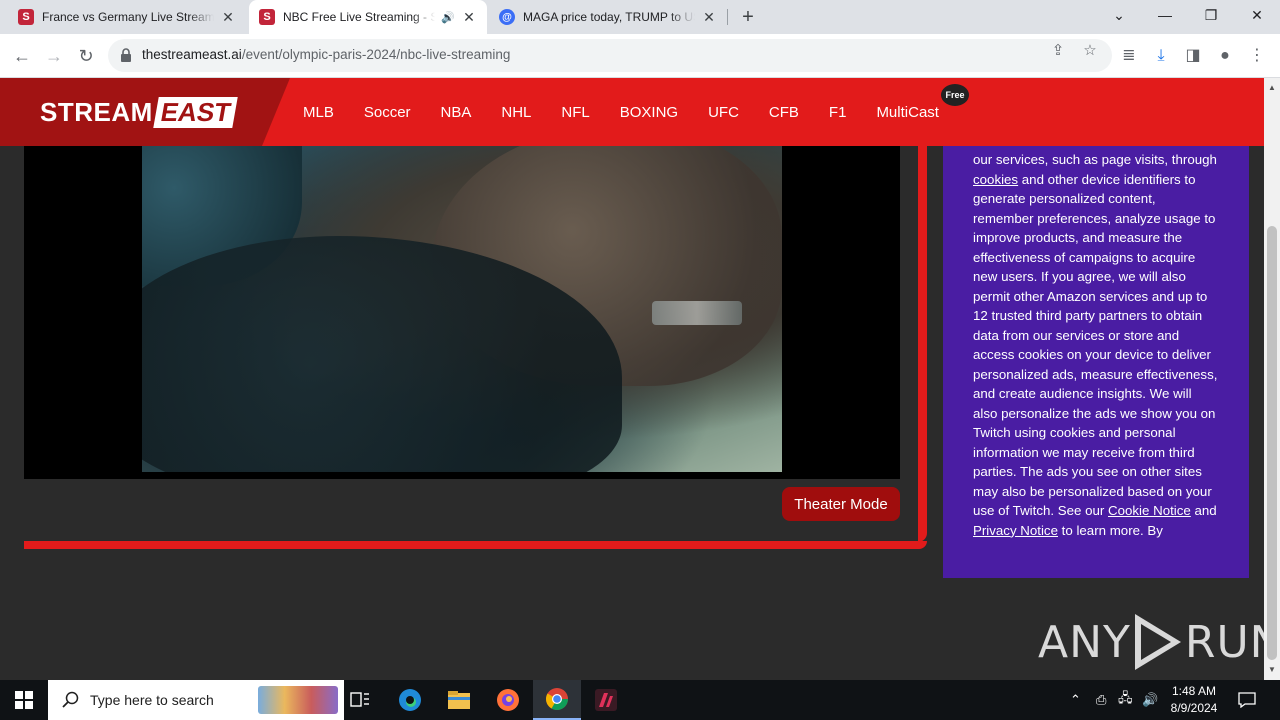  What do you see at coordinates (1058, 51) in the screenshot?
I see `share-icon: ⇪` at bounding box center [1058, 51].